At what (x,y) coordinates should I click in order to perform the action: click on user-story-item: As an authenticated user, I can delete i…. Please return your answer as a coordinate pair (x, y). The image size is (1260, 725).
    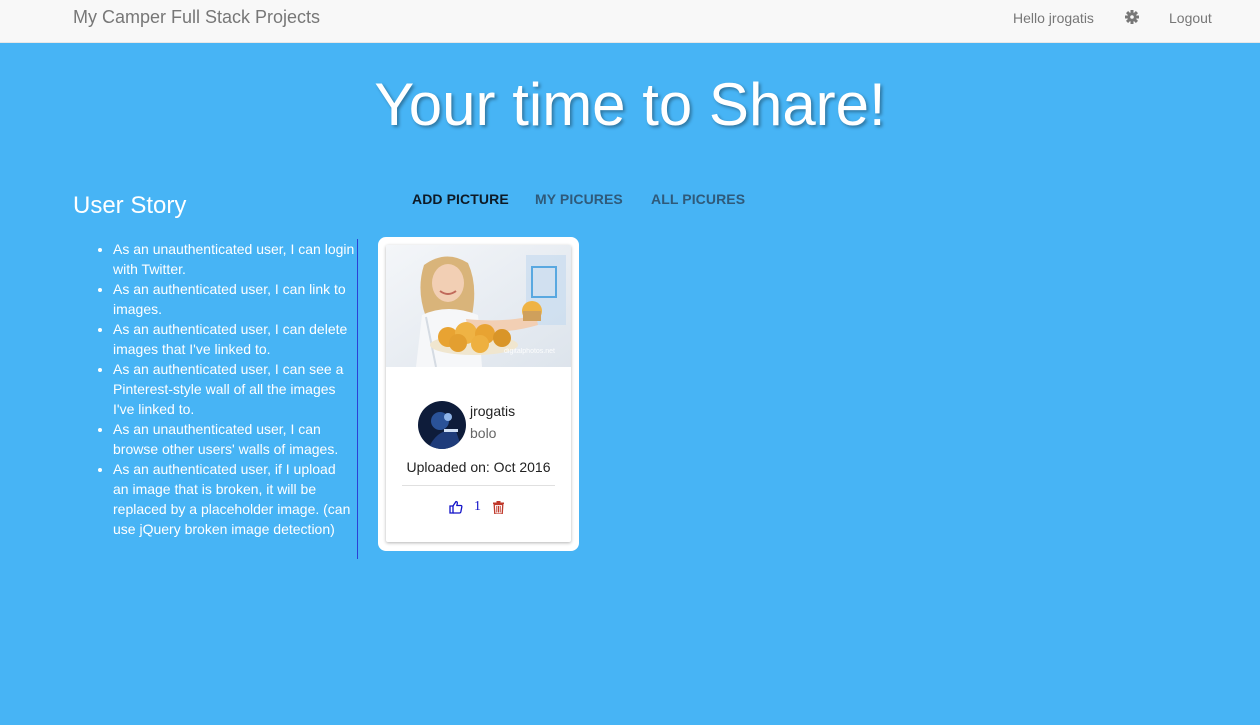
    Looking at the image, I should click on (234, 339).